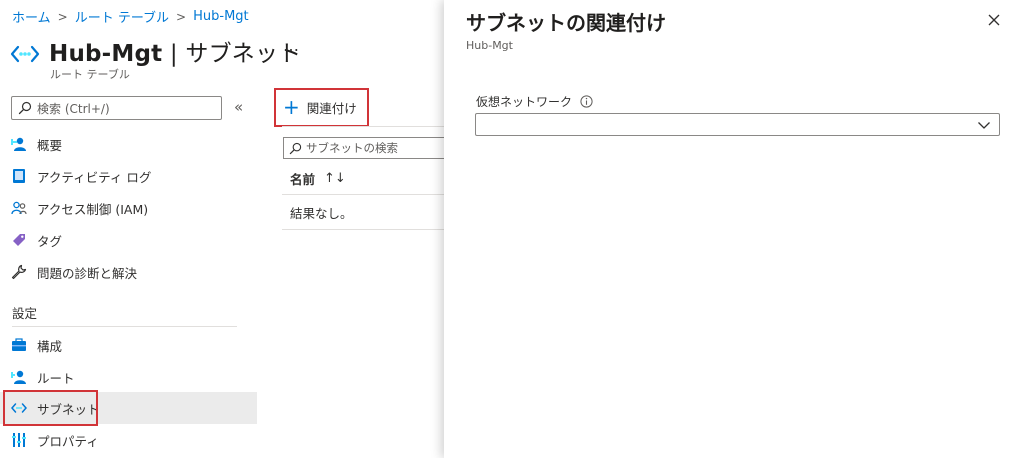 The width and height of the screenshot is (1019, 458). I want to click on activity-log-icon, so click(19, 176).